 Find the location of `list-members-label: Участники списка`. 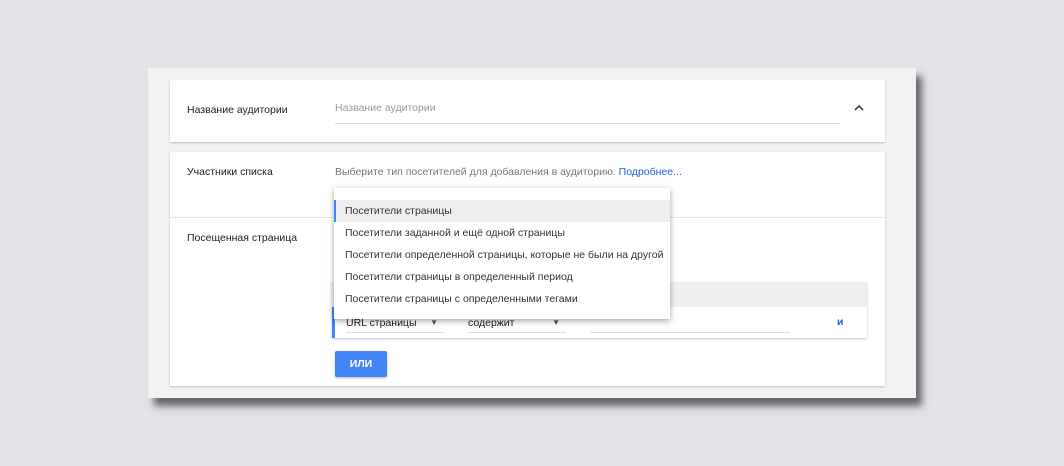

list-members-label: Участники списка is located at coordinates (230, 172).